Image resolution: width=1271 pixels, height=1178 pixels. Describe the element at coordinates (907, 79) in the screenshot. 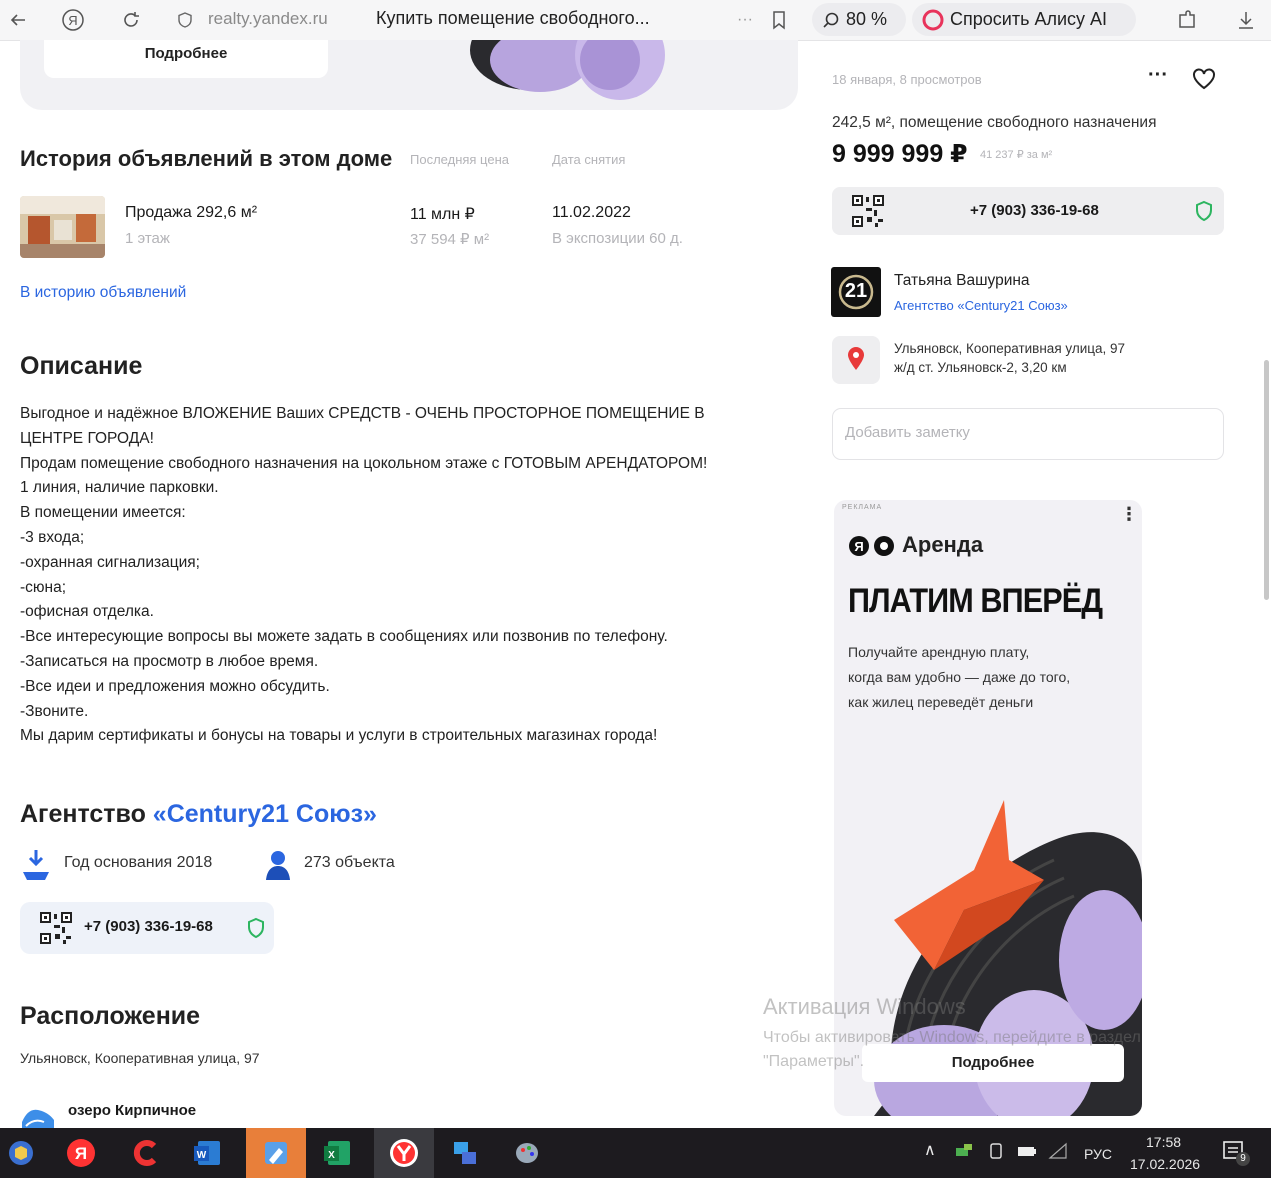

I see `listing-meta: 18 января, 8 просмотров` at that location.